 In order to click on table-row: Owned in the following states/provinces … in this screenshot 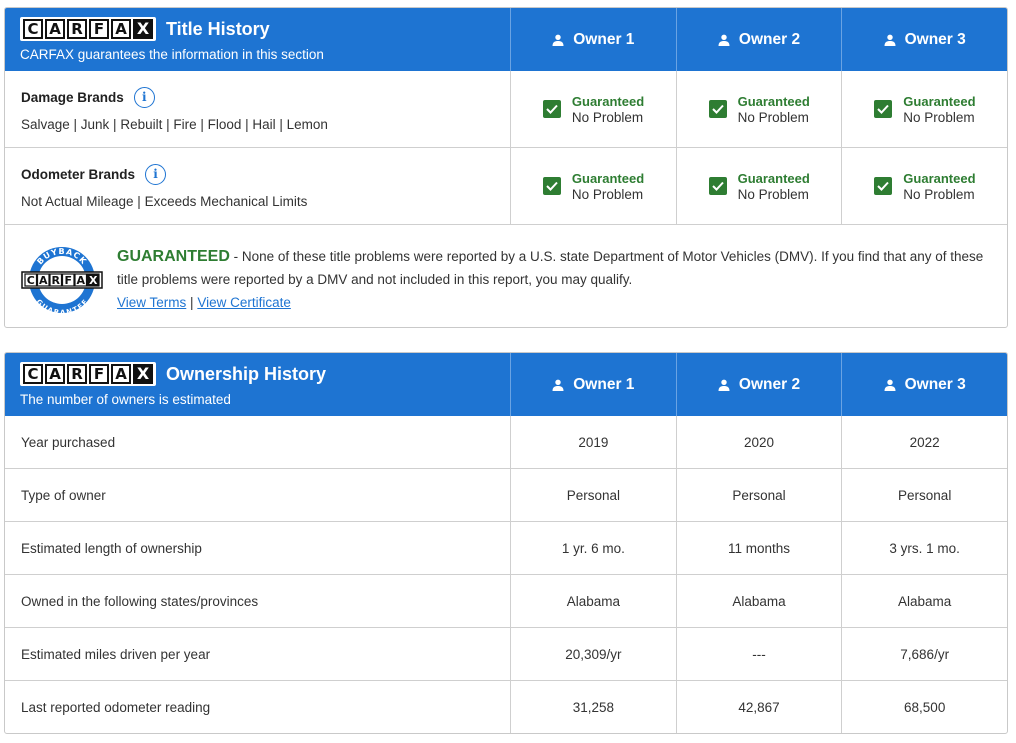, I will do `click(506, 601)`.